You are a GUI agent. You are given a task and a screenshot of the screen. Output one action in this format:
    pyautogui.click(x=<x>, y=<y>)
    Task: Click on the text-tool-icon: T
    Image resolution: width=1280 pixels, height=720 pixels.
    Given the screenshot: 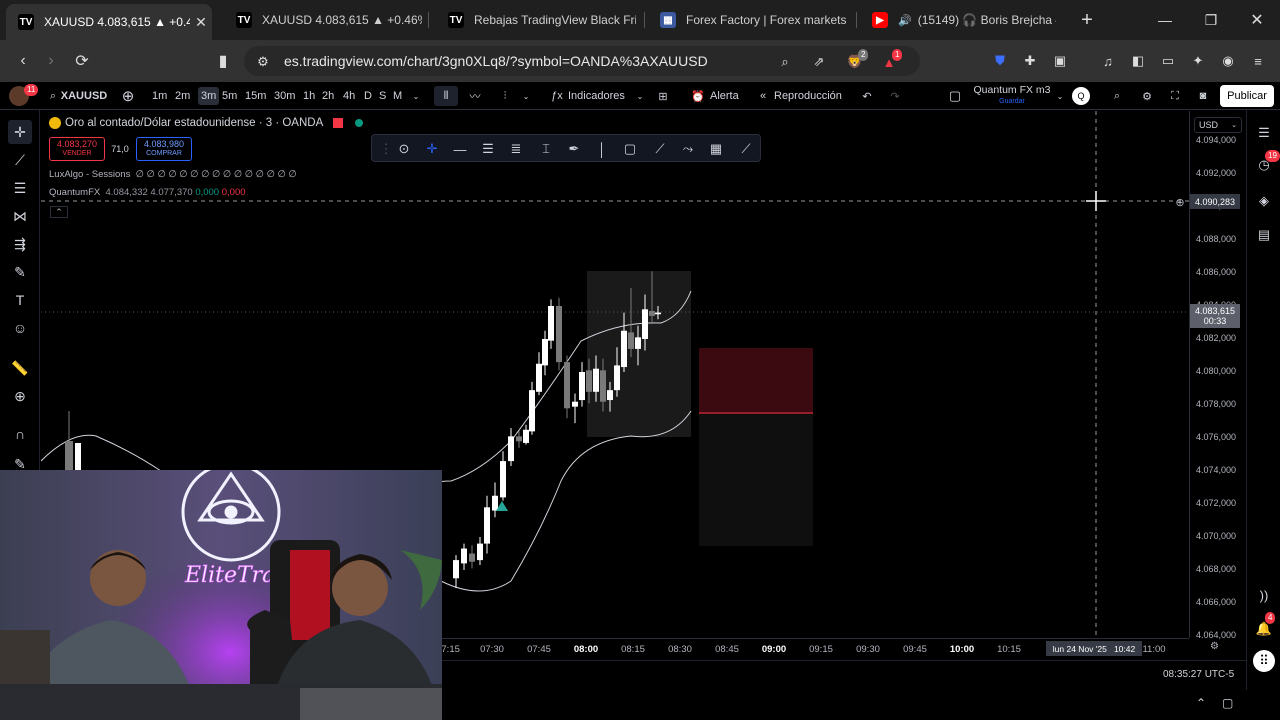 What is the action you would take?
    pyautogui.click(x=20, y=300)
    